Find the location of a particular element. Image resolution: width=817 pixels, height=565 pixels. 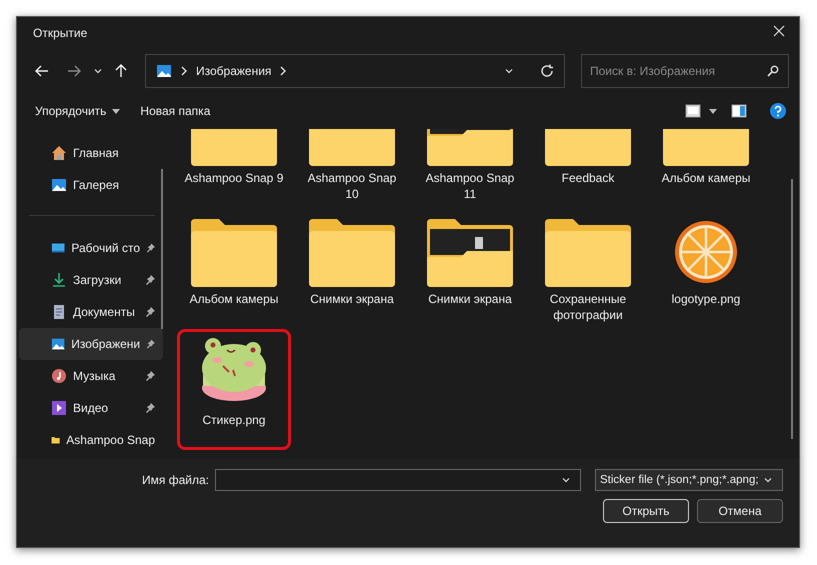

organize-button: Упорядочить is located at coordinates (77, 111).